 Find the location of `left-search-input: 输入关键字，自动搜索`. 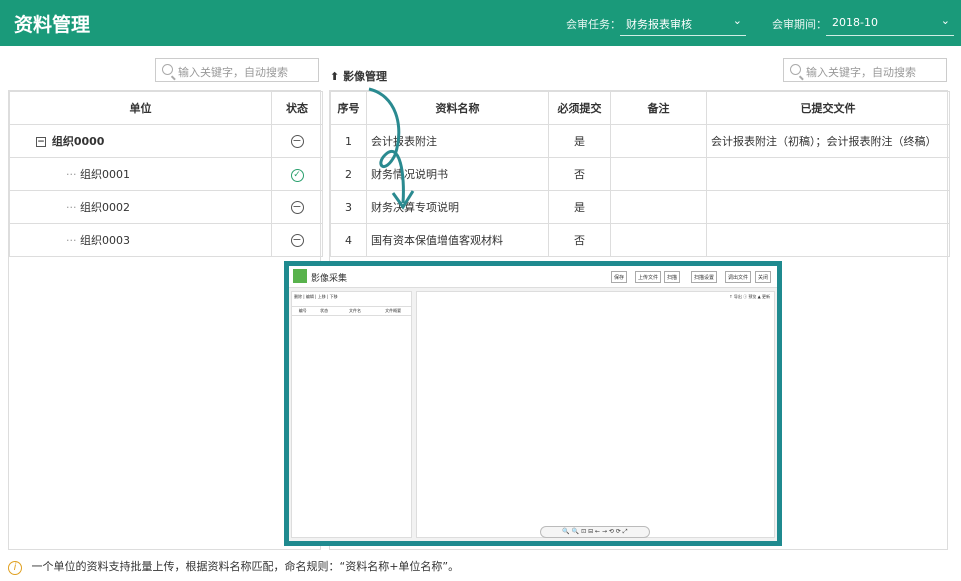

left-search-input: 输入关键字，自动搜索 is located at coordinates (237, 70).